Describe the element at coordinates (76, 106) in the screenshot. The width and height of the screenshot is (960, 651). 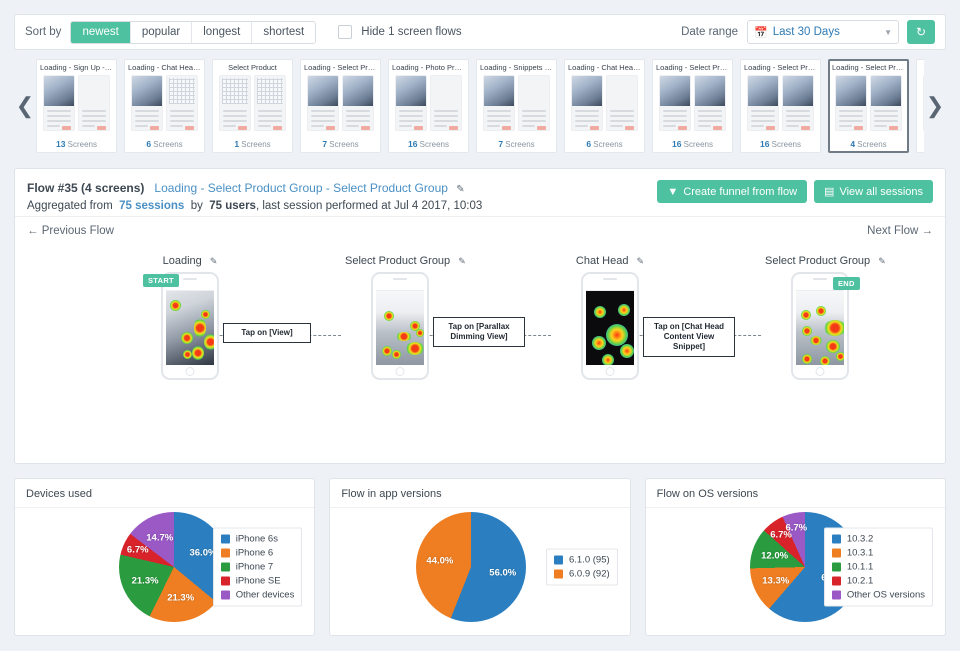
I see `carousel-card: Loading - Sign Up - S... 13 Screens` at that location.